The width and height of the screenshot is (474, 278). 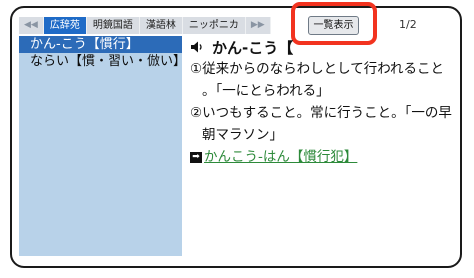 I want to click on headword: かん‐こう【, so click(x=253, y=47).